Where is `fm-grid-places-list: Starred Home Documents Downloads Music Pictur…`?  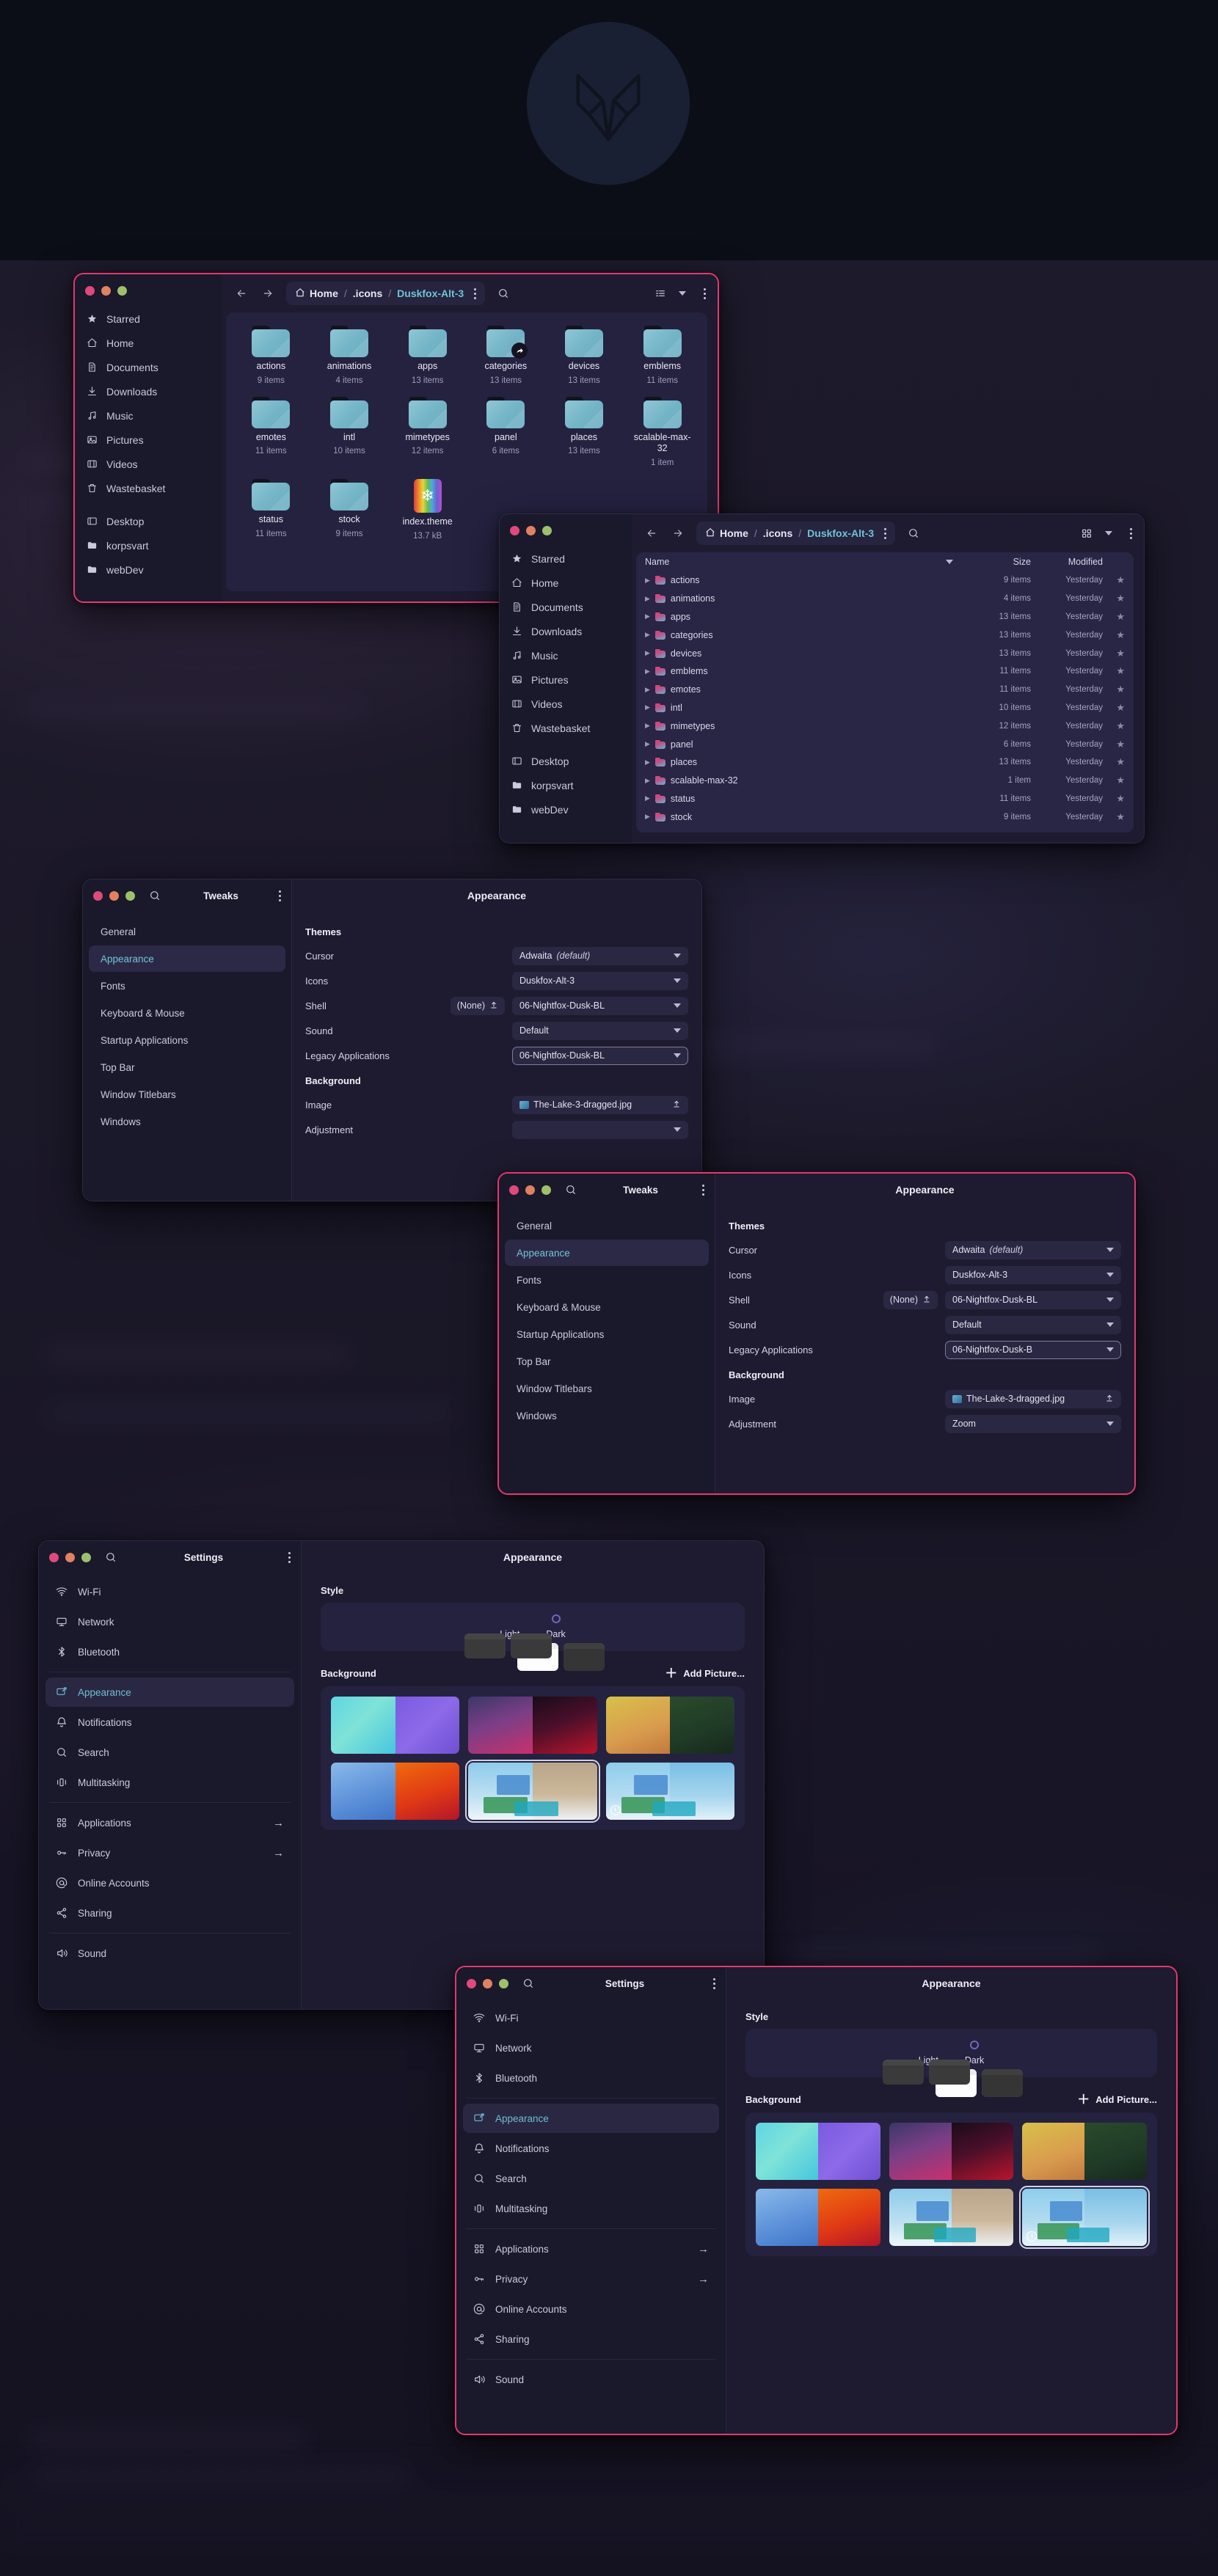
fm-grid-places-list: Starred Home Documents Downloads Music Pictur… is located at coordinates (148, 444).